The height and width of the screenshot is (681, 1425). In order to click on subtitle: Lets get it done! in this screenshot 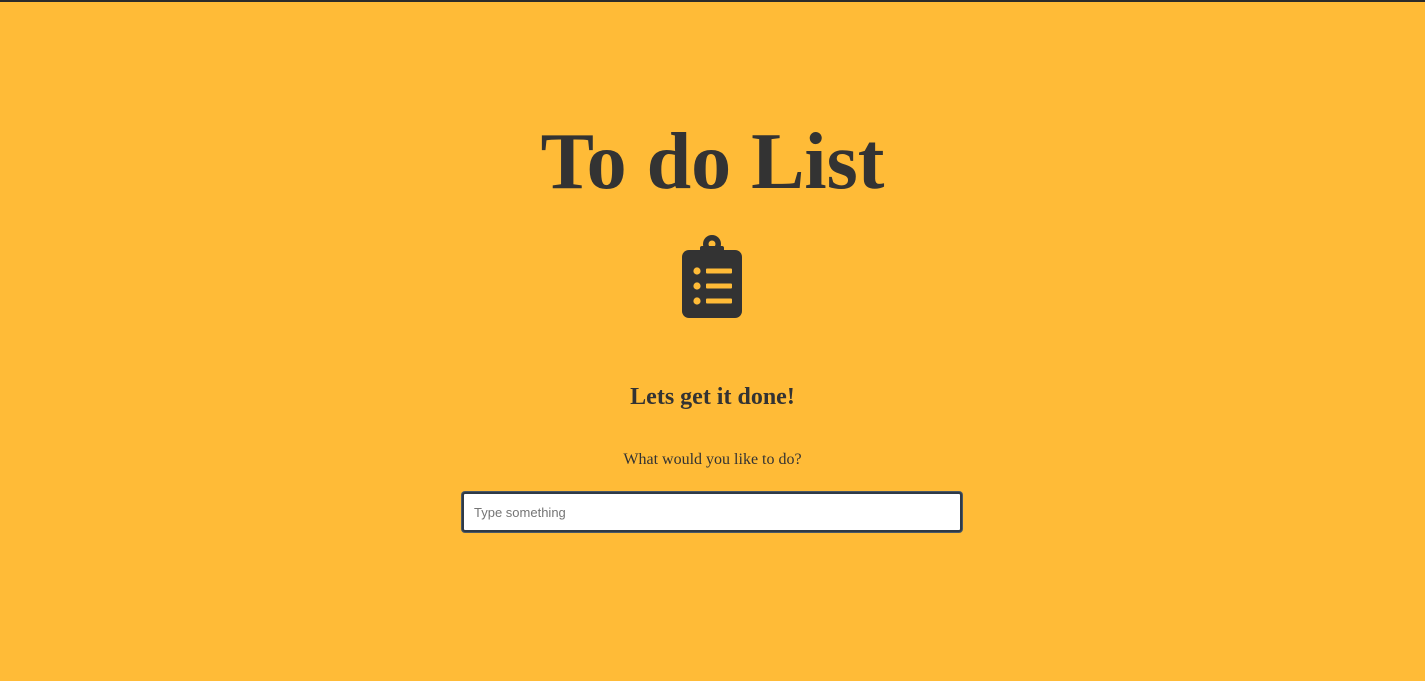, I will do `click(712, 397)`.